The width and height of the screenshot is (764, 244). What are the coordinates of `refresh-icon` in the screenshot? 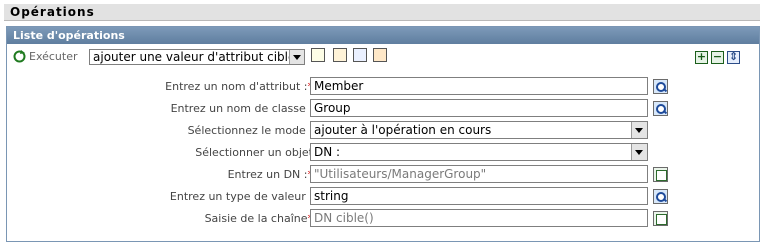 It's located at (19, 56).